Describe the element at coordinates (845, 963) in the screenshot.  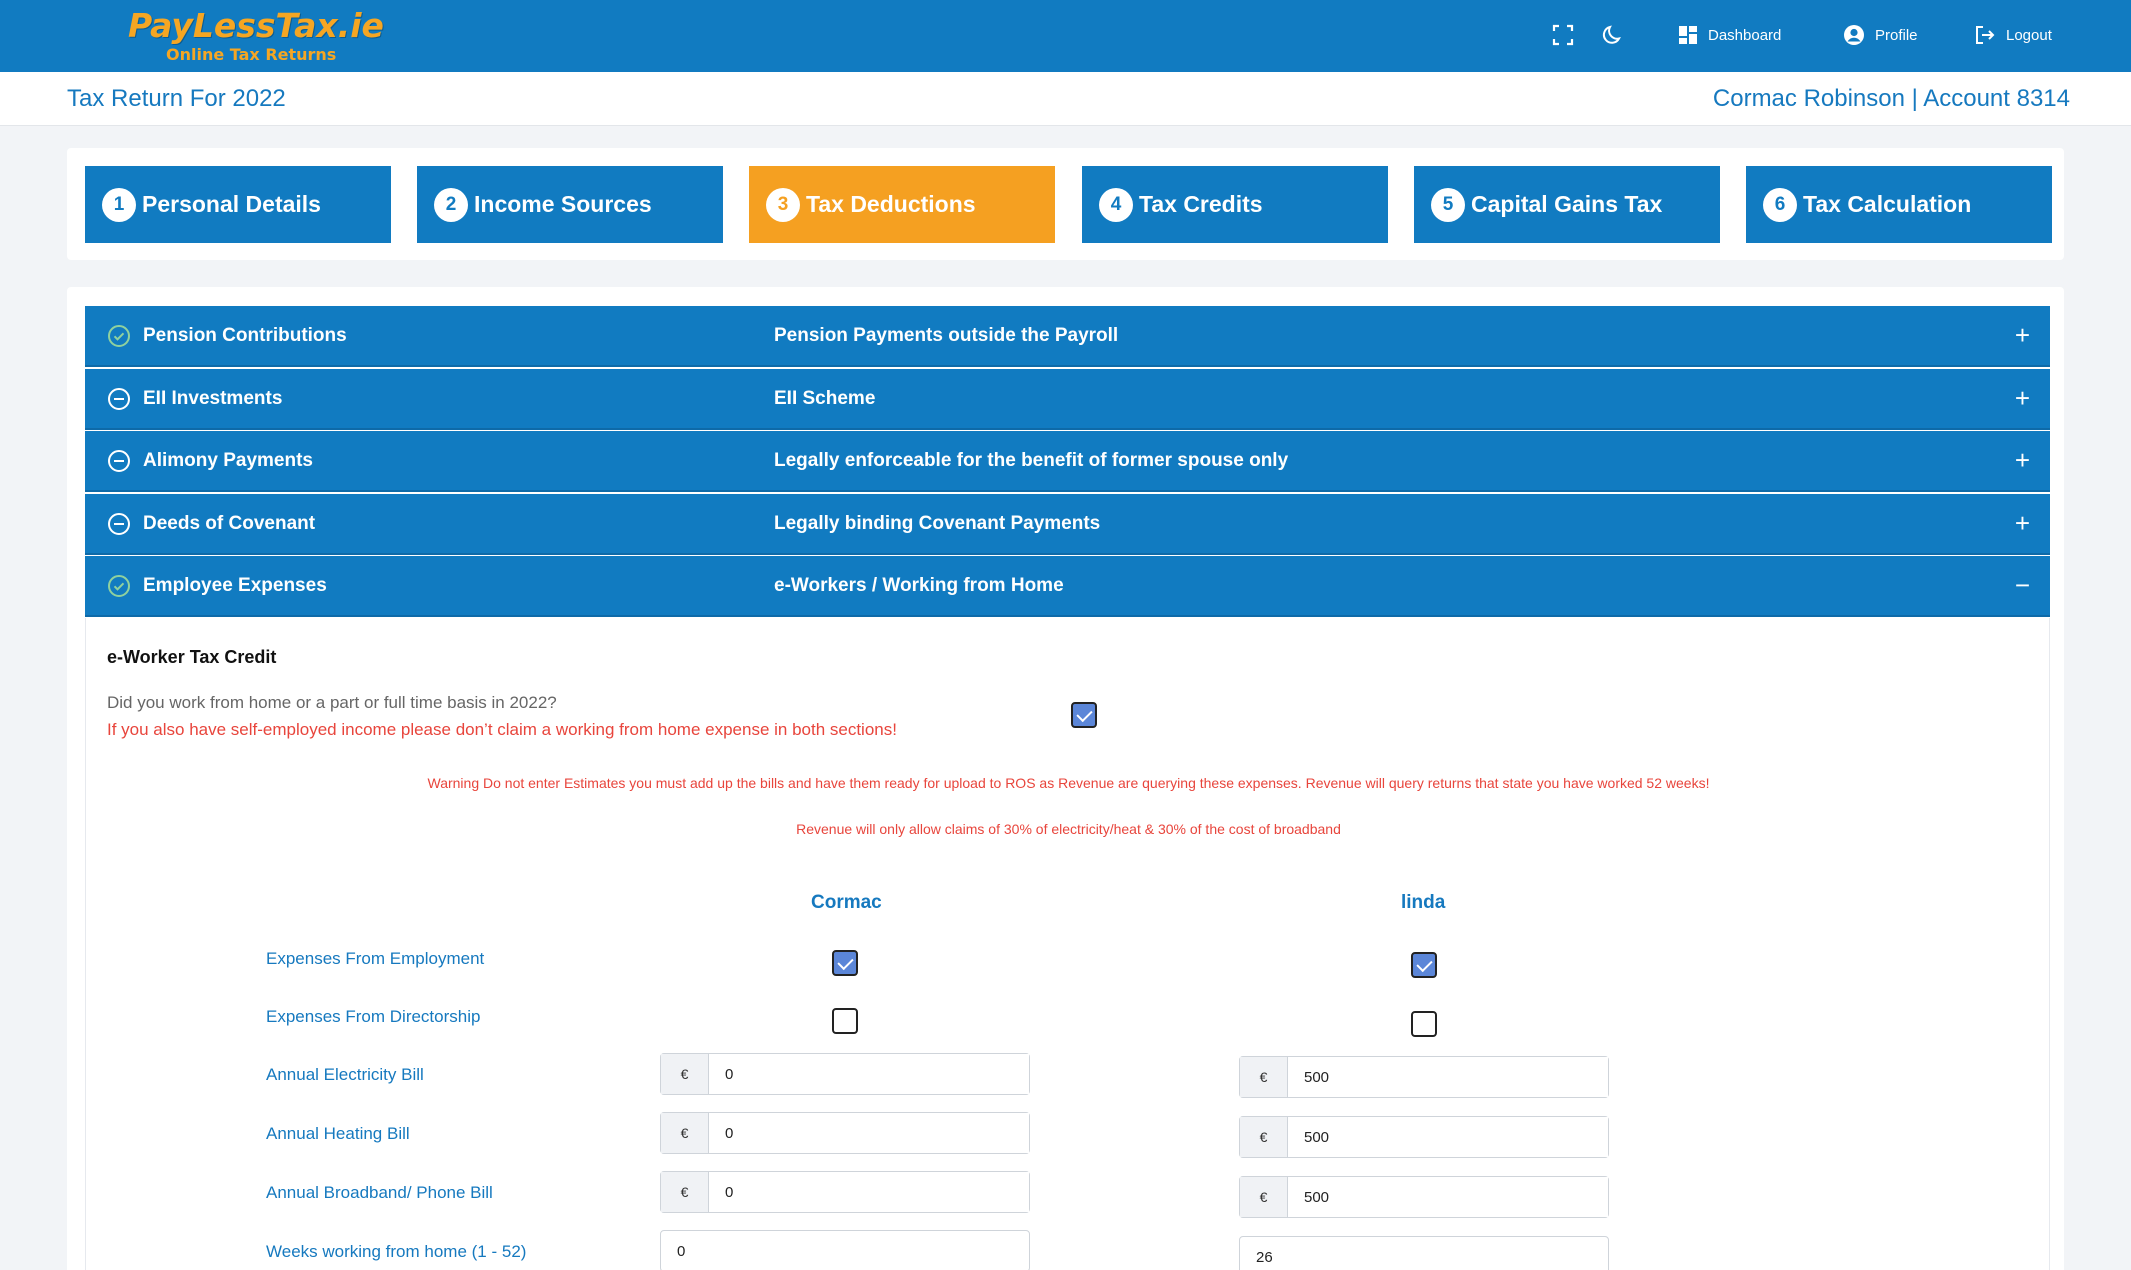
I see `cormac-employment-checkbox` at that location.